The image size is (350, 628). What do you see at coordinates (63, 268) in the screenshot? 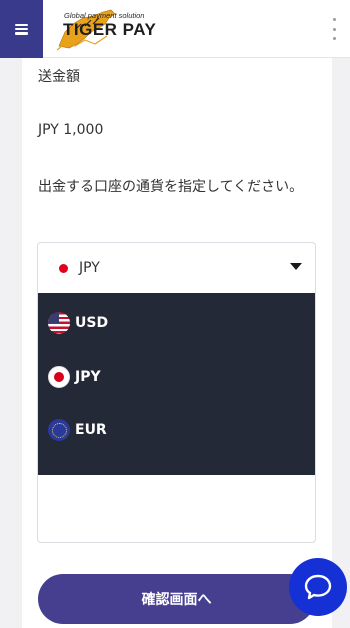
I see `jp-dot-icon` at bounding box center [63, 268].